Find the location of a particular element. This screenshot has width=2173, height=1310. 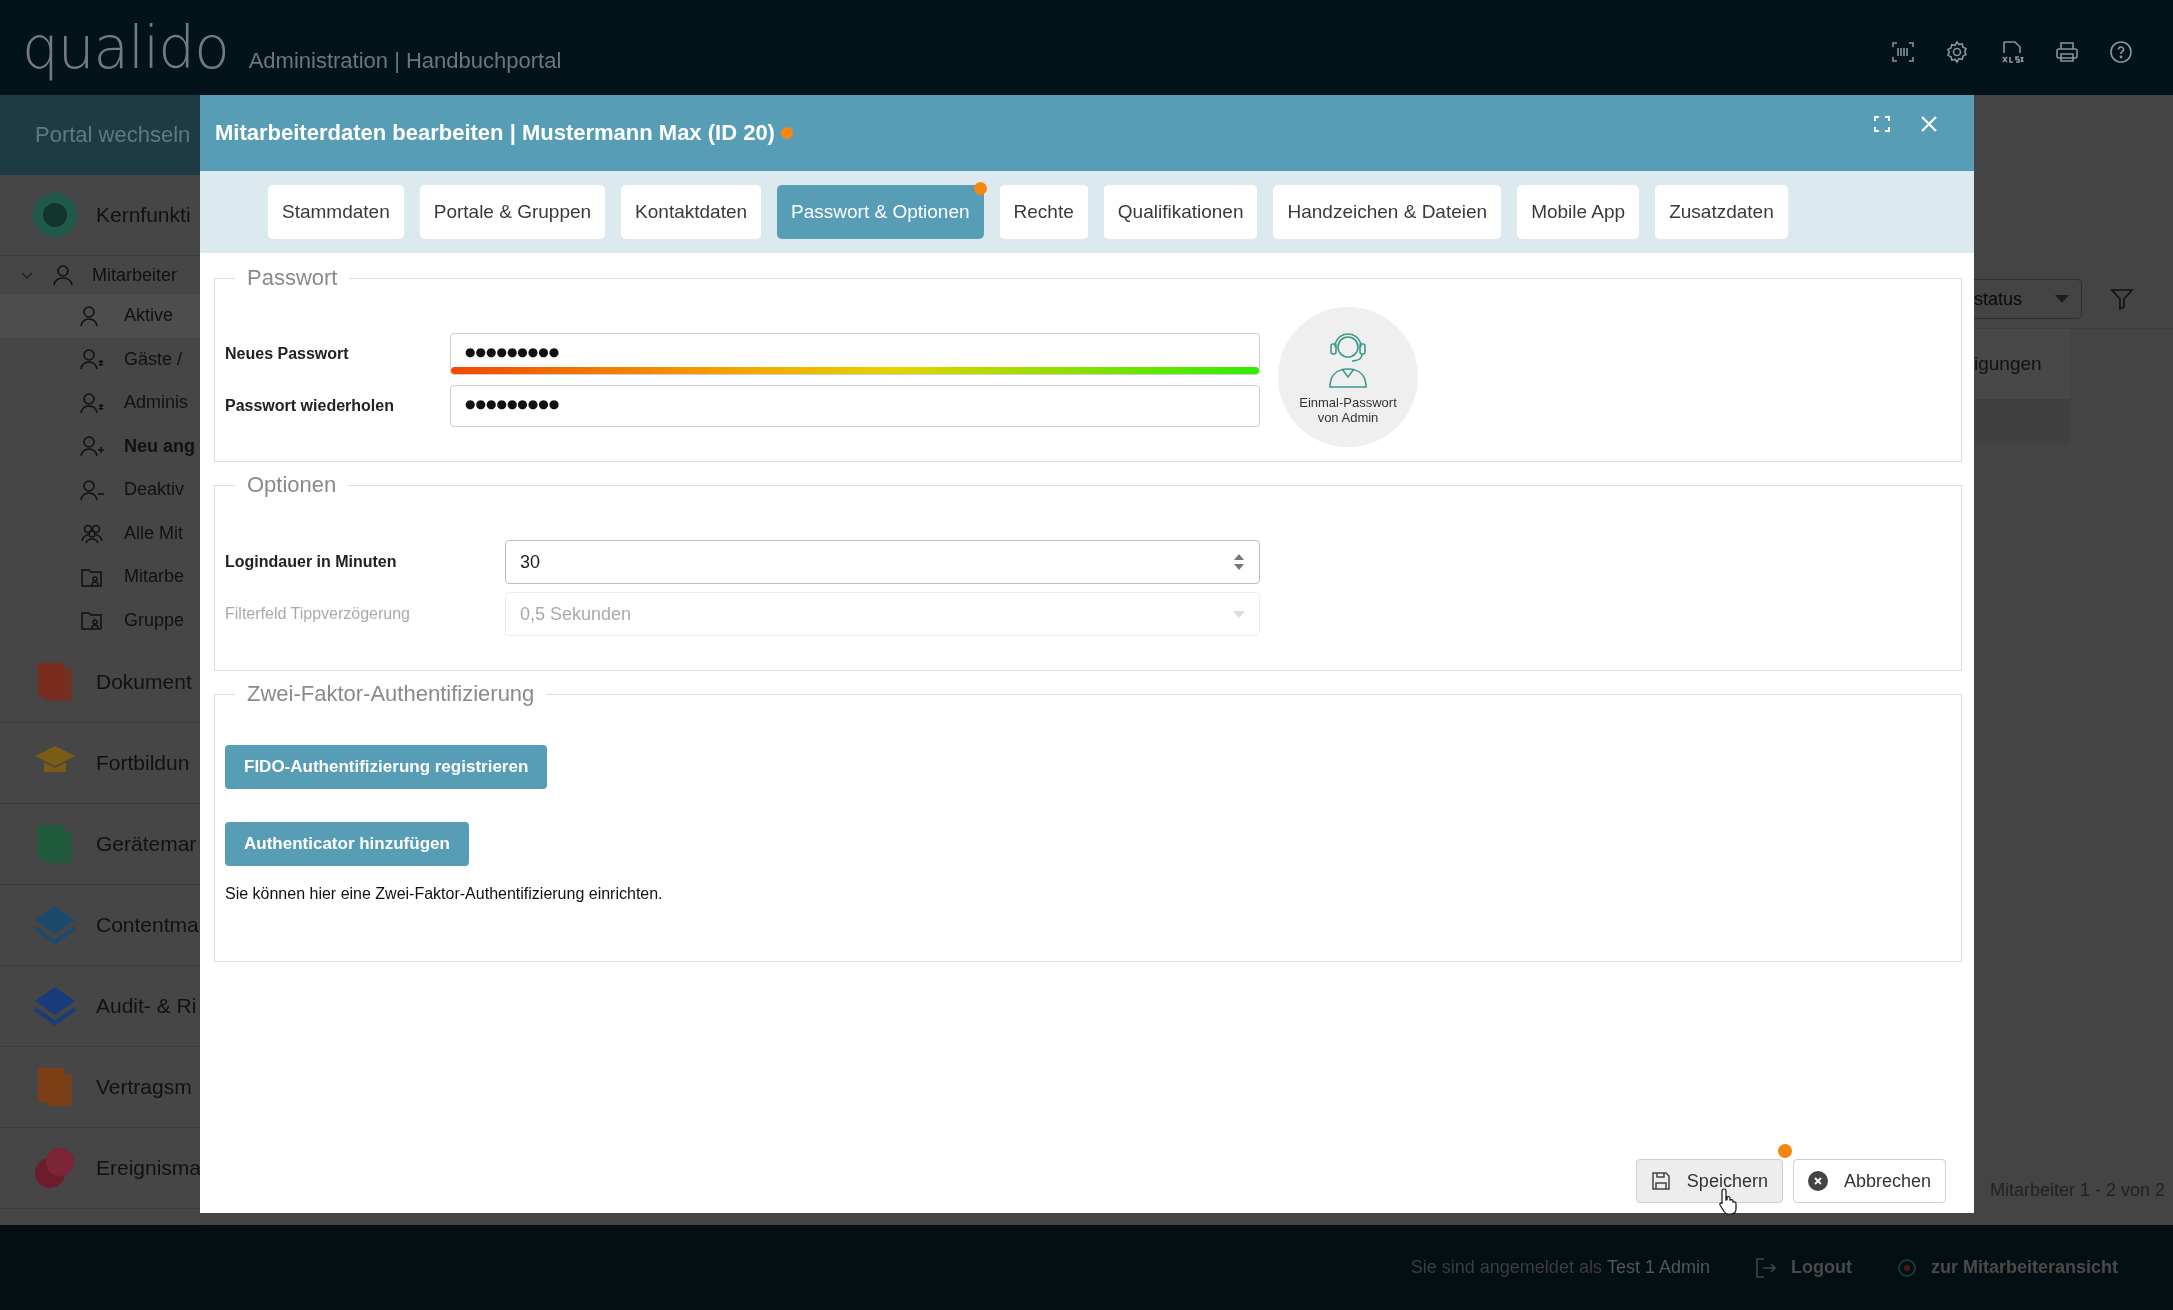

save-button: Speichern is located at coordinates (1709, 1181).